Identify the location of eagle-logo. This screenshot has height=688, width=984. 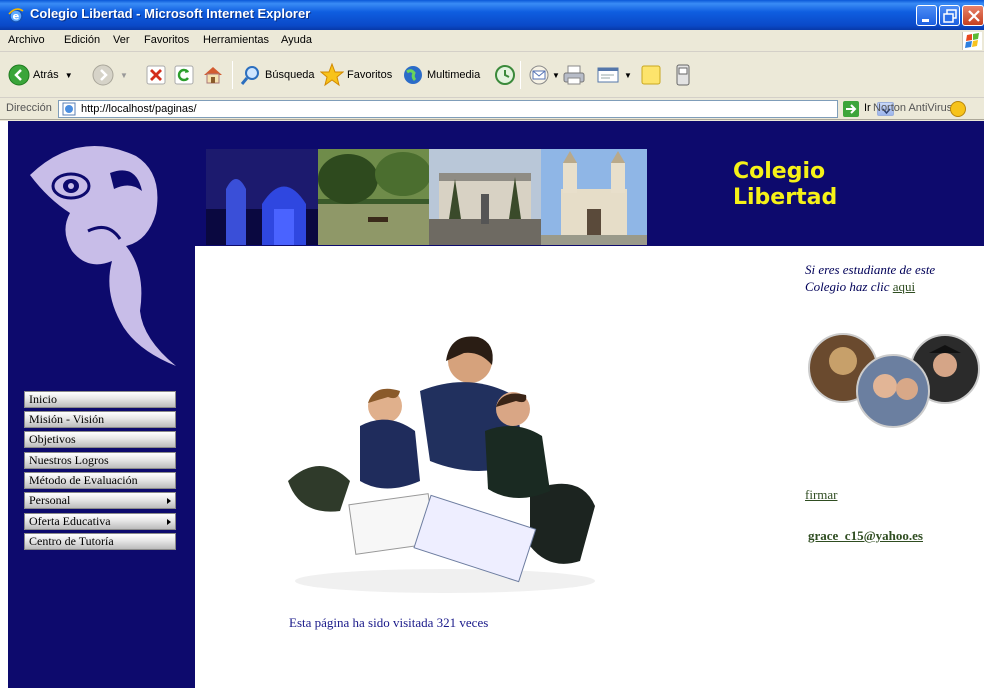
(103, 256).